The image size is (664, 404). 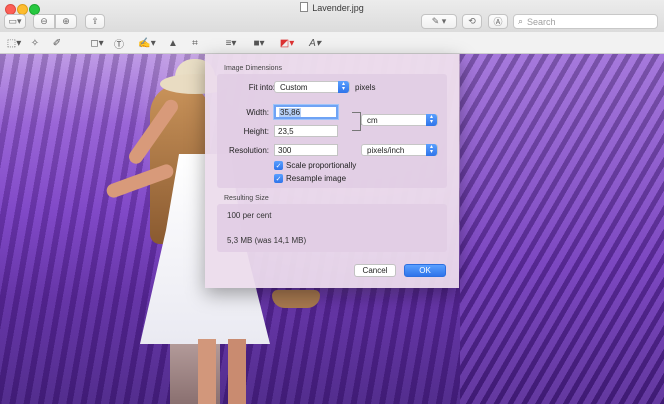 What do you see at coordinates (267, 240) in the screenshot?
I see `result-file-size: 5,3 MB (was 14,1 MB)` at bounding box center [267, 240].